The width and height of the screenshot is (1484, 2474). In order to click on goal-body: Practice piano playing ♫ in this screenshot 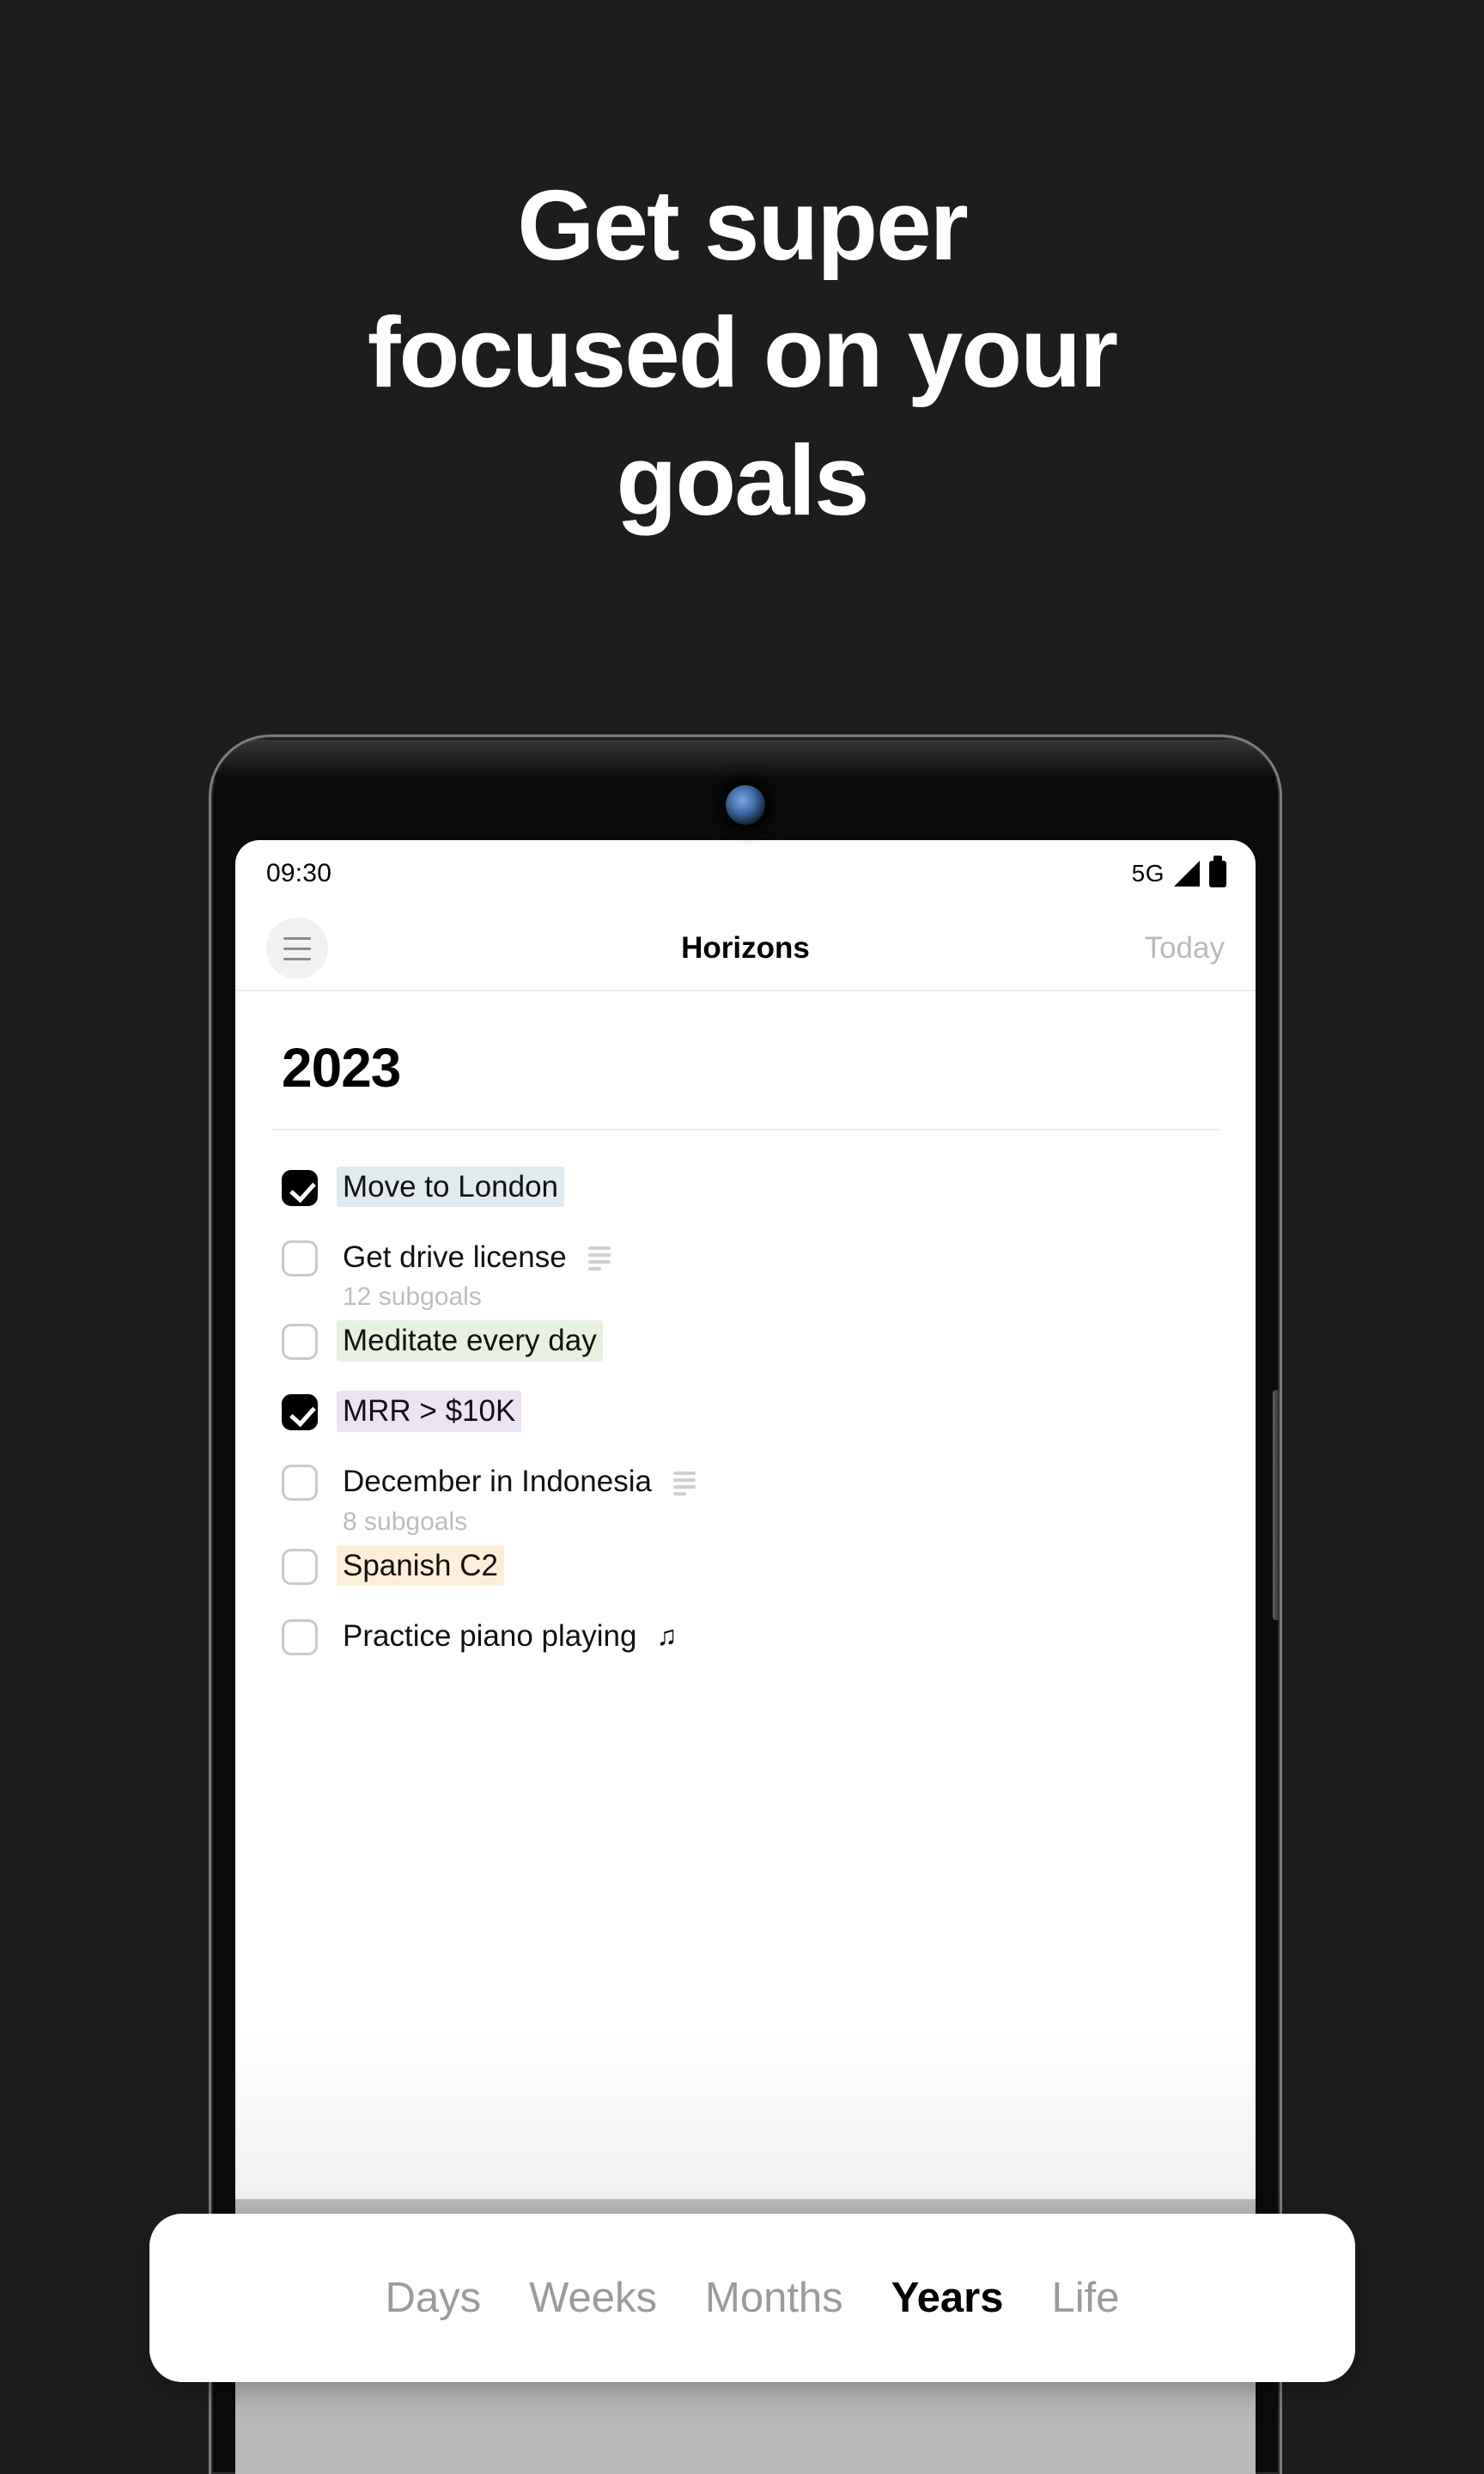, I will do `click(507, 1636)`.